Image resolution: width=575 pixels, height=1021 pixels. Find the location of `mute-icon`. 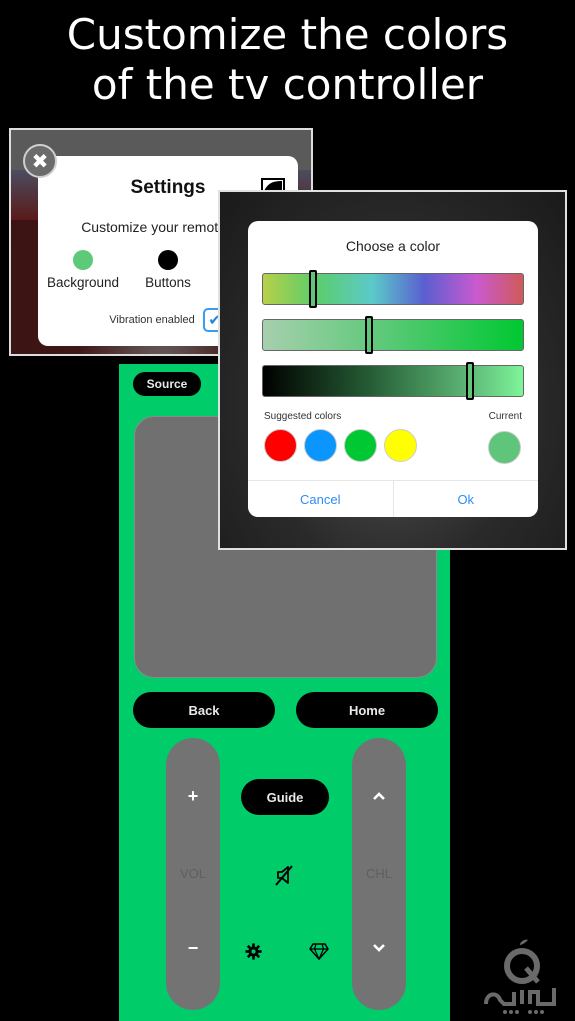

mute-icon is located at coordinates (284, 875).